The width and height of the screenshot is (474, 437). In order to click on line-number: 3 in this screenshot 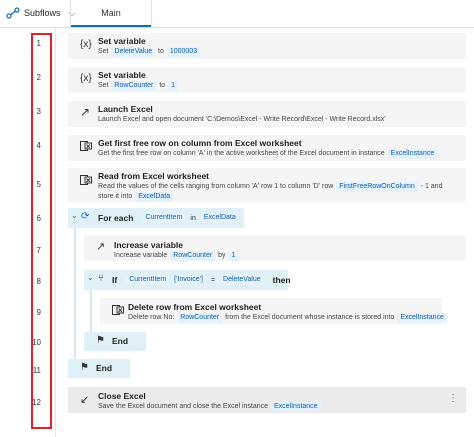, I will do `click(38, 111)`.